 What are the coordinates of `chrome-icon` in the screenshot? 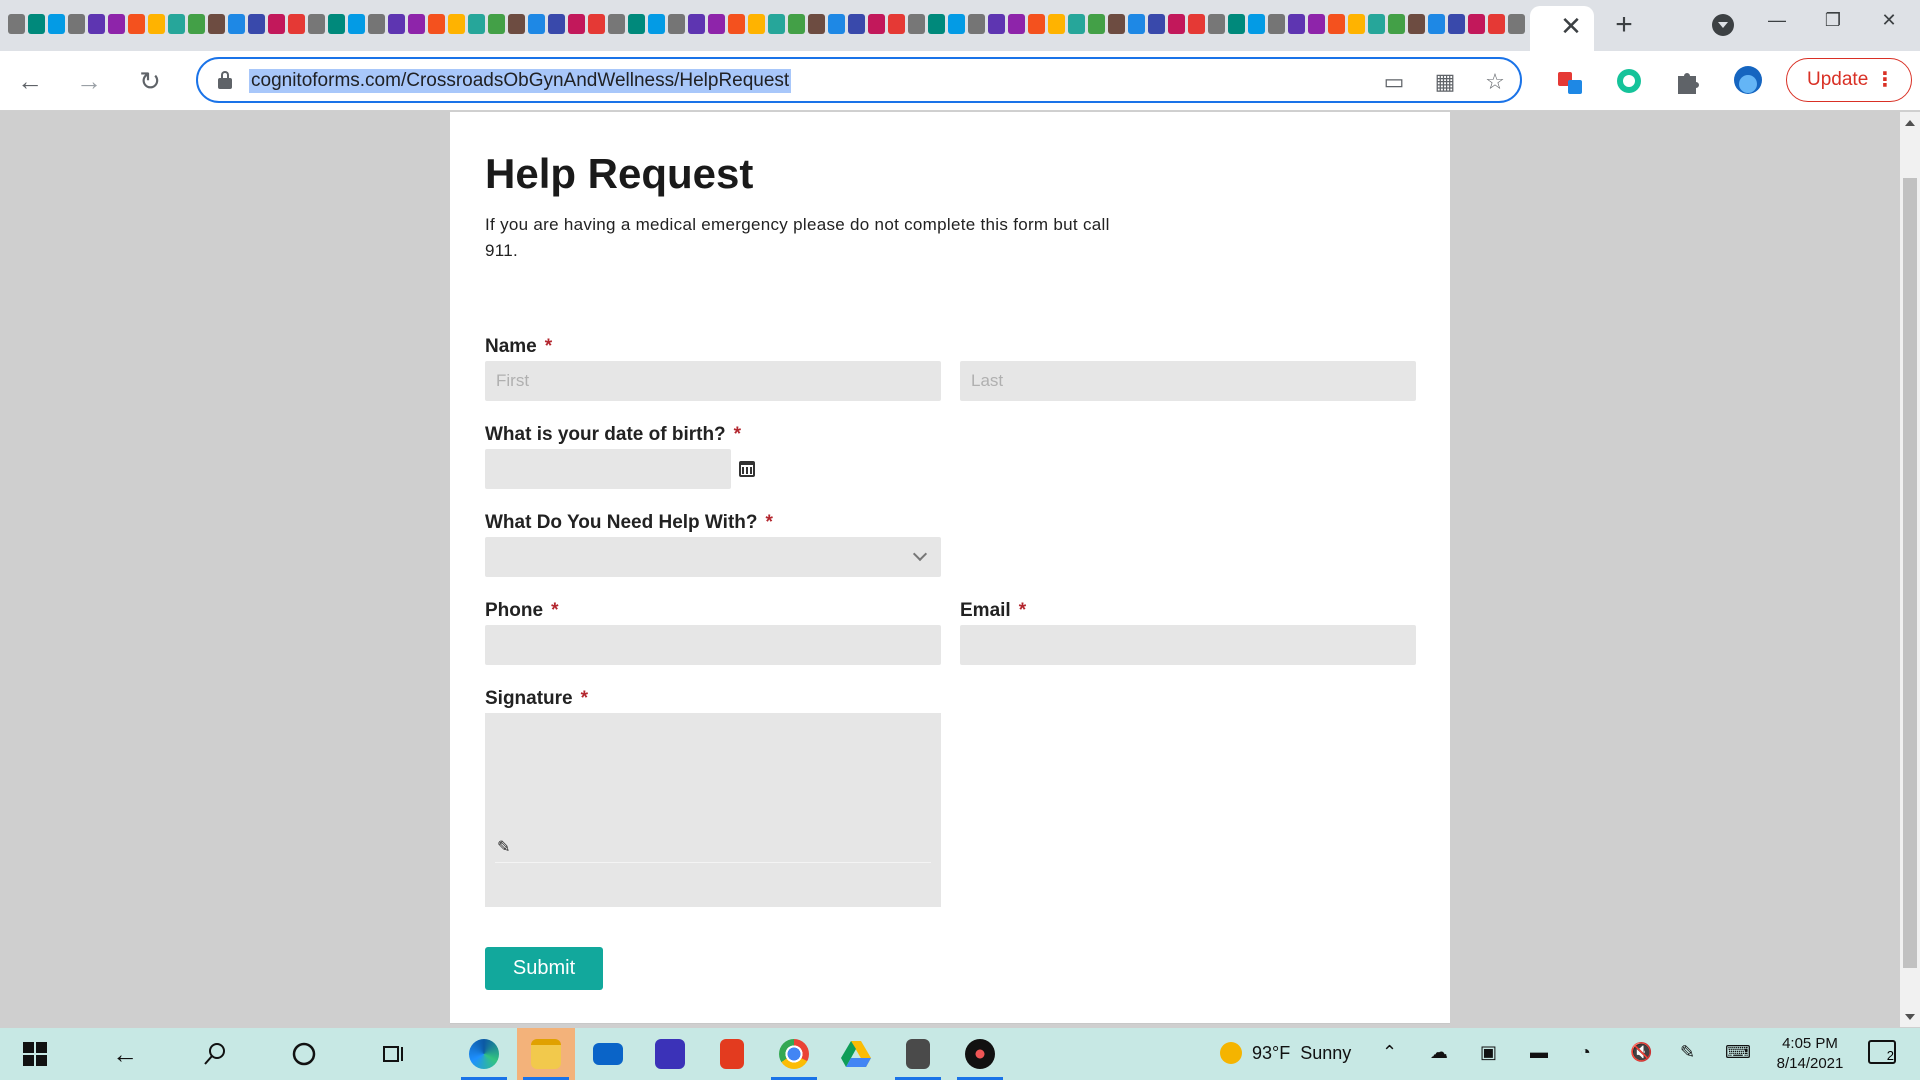 It's located at (794, 1054).